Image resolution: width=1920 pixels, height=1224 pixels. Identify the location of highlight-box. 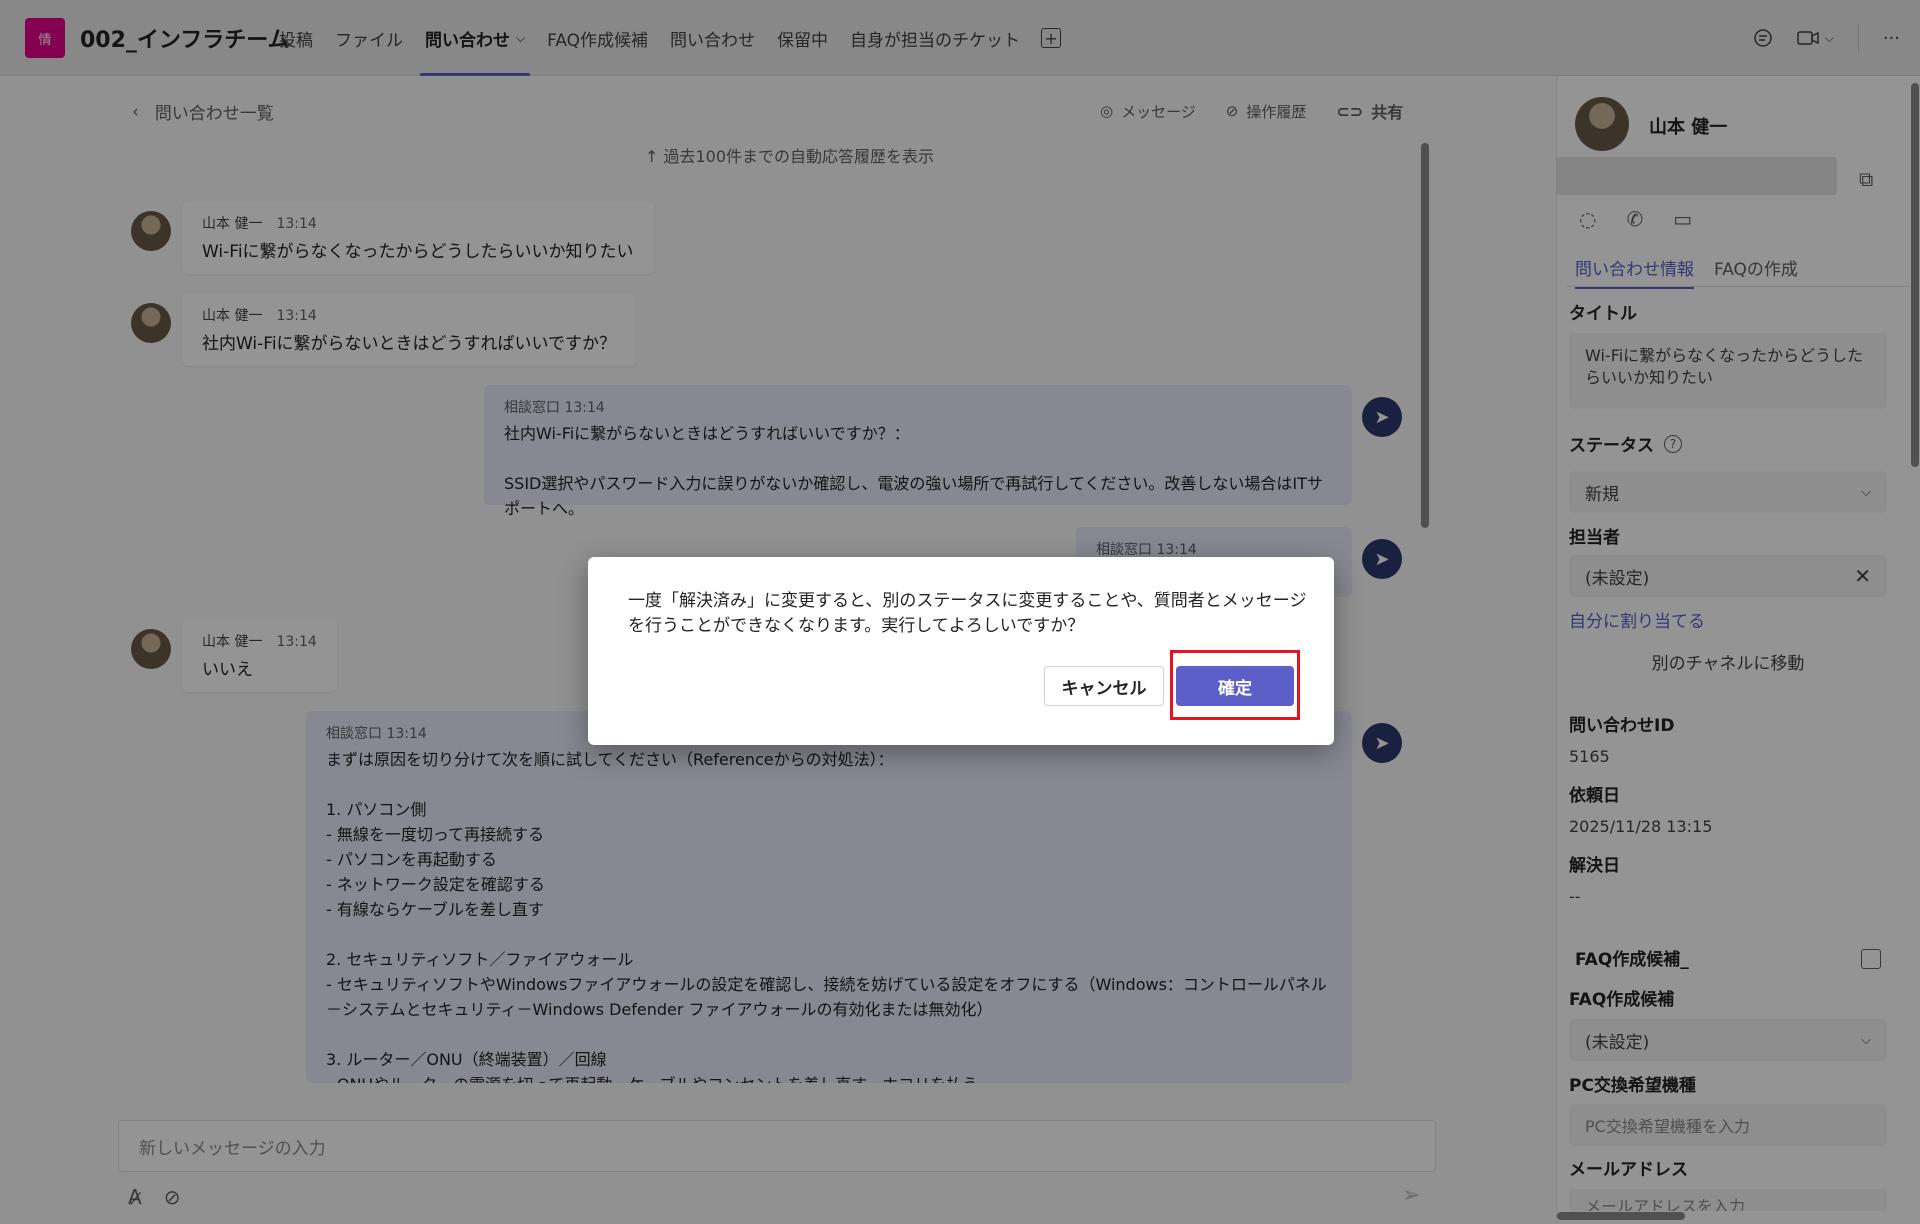
(1235, 685).